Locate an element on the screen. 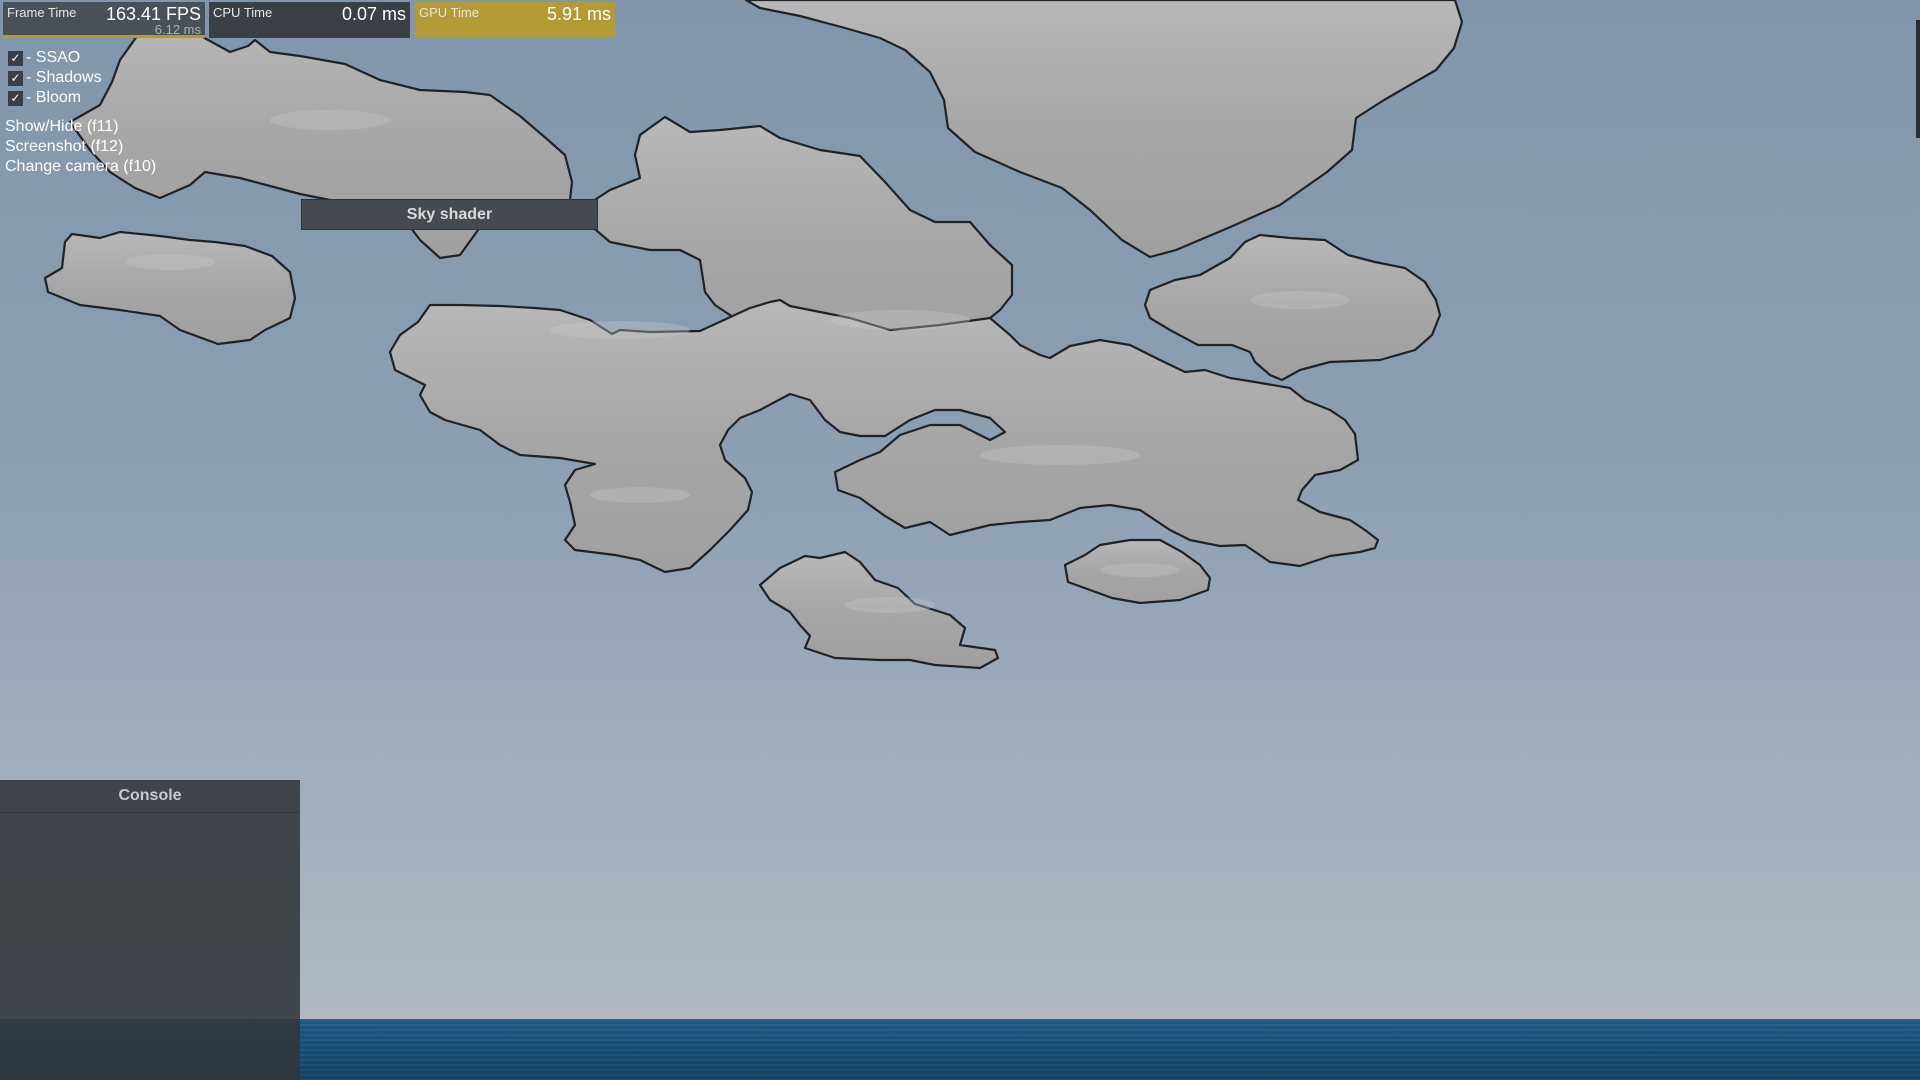  cloud is located at coordinates (170, 288).